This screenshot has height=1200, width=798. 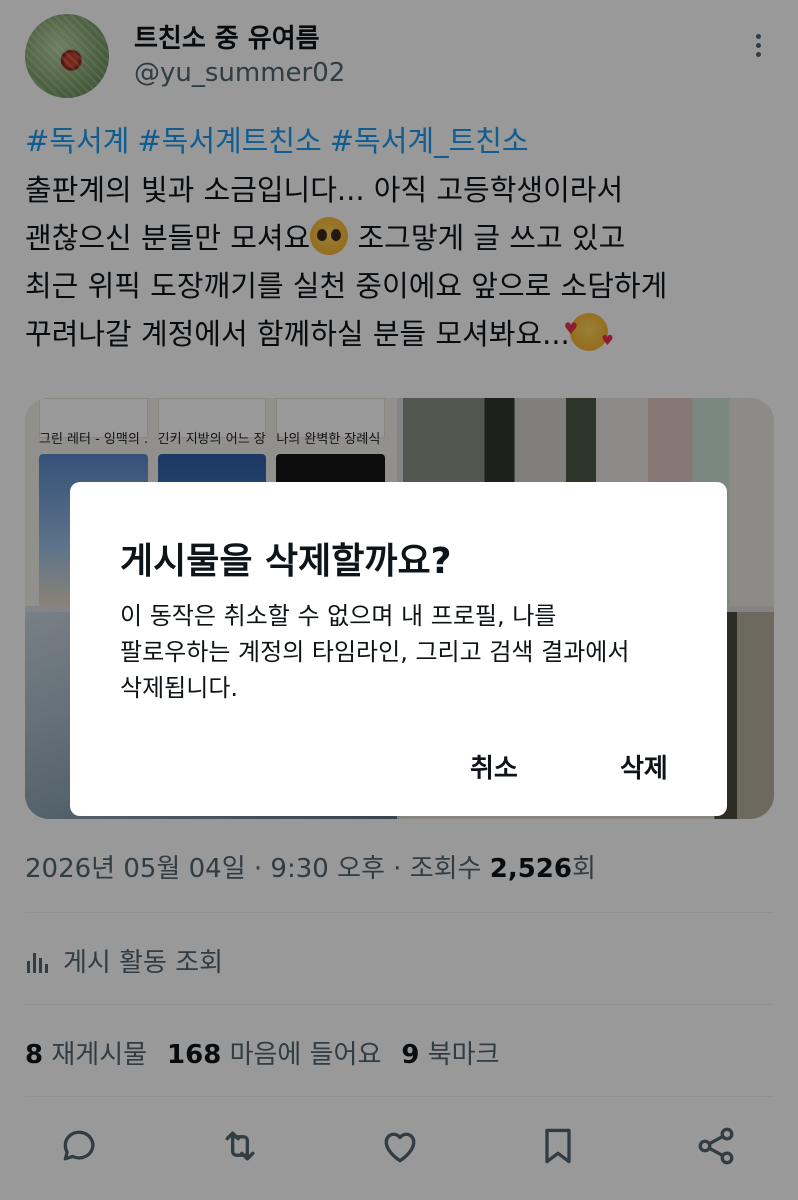 What do you see at coordinates (644, 766) in the screenshot?
I see `delete-button: 삭제` at bounding box center [644, 766].